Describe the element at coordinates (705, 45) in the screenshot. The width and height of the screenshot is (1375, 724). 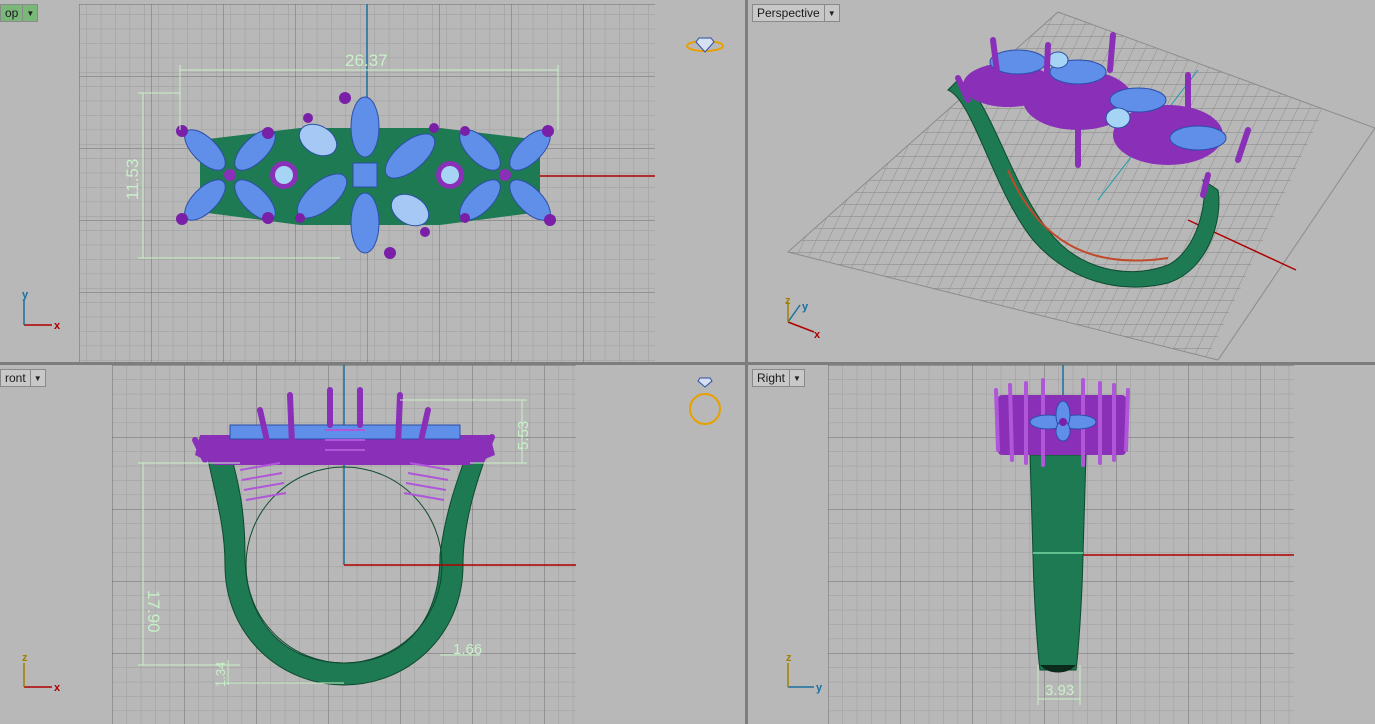
I see `diamond-ring-icon` at that location.